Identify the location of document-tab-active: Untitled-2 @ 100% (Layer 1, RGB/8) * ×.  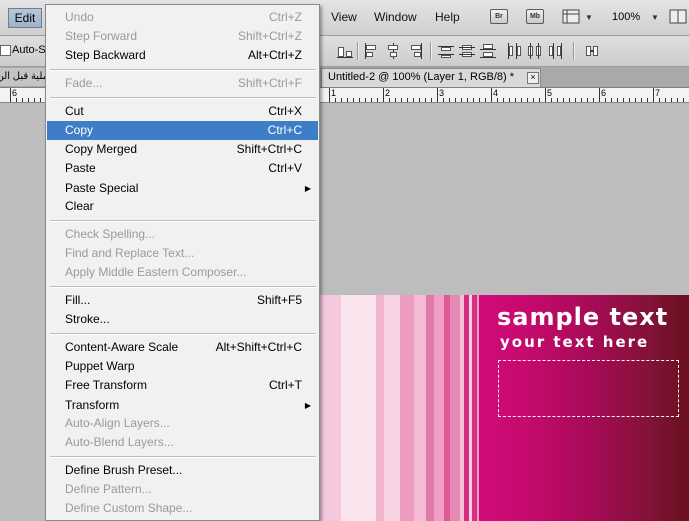
(431, 77).